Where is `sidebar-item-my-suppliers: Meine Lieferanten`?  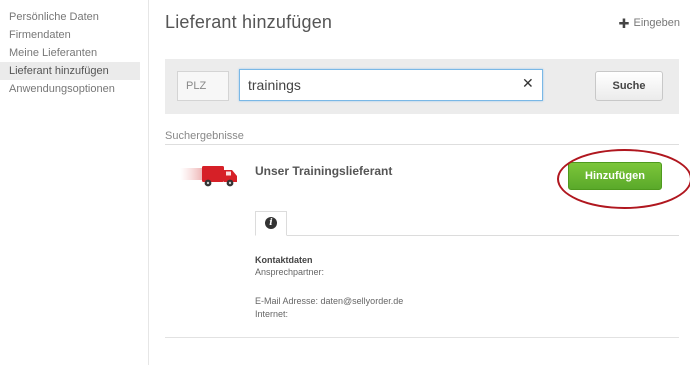 sidebar-item-my-suppliers: Meine Lieferanten is located at coordinates (70, 53).